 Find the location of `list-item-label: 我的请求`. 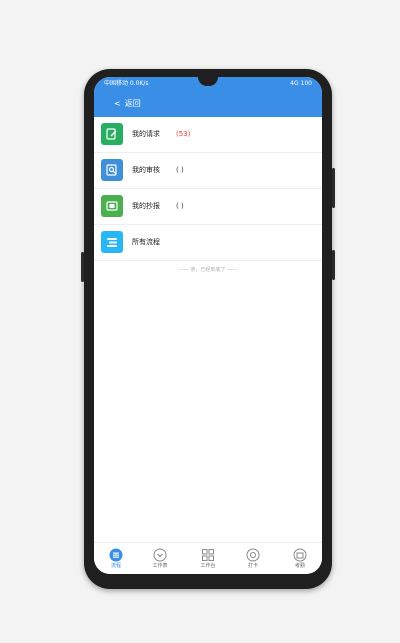

list-item-label: 我的请求 is located at coordinates (146, 134).